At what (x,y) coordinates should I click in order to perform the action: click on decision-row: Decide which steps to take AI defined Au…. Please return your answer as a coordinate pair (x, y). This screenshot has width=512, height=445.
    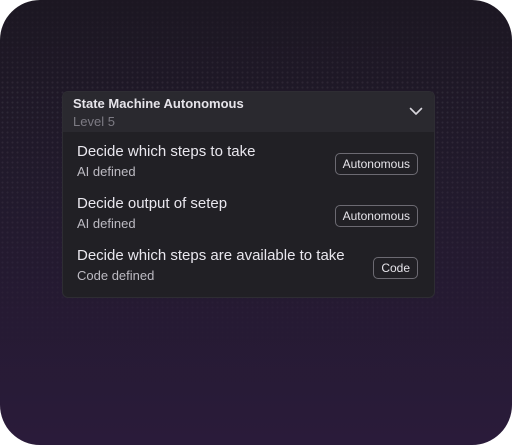
    Looking at the image, I should click on (248, 168).